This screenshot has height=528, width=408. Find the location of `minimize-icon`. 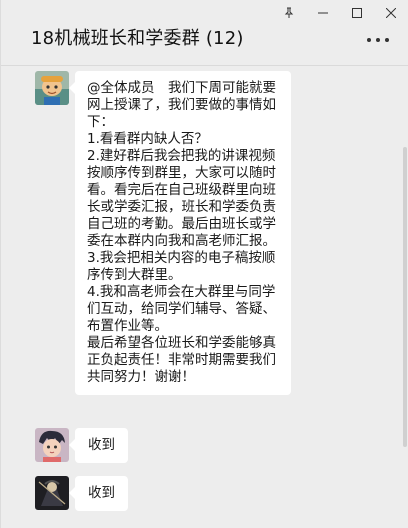

minimize-icon is located at coordinates (323, 13).